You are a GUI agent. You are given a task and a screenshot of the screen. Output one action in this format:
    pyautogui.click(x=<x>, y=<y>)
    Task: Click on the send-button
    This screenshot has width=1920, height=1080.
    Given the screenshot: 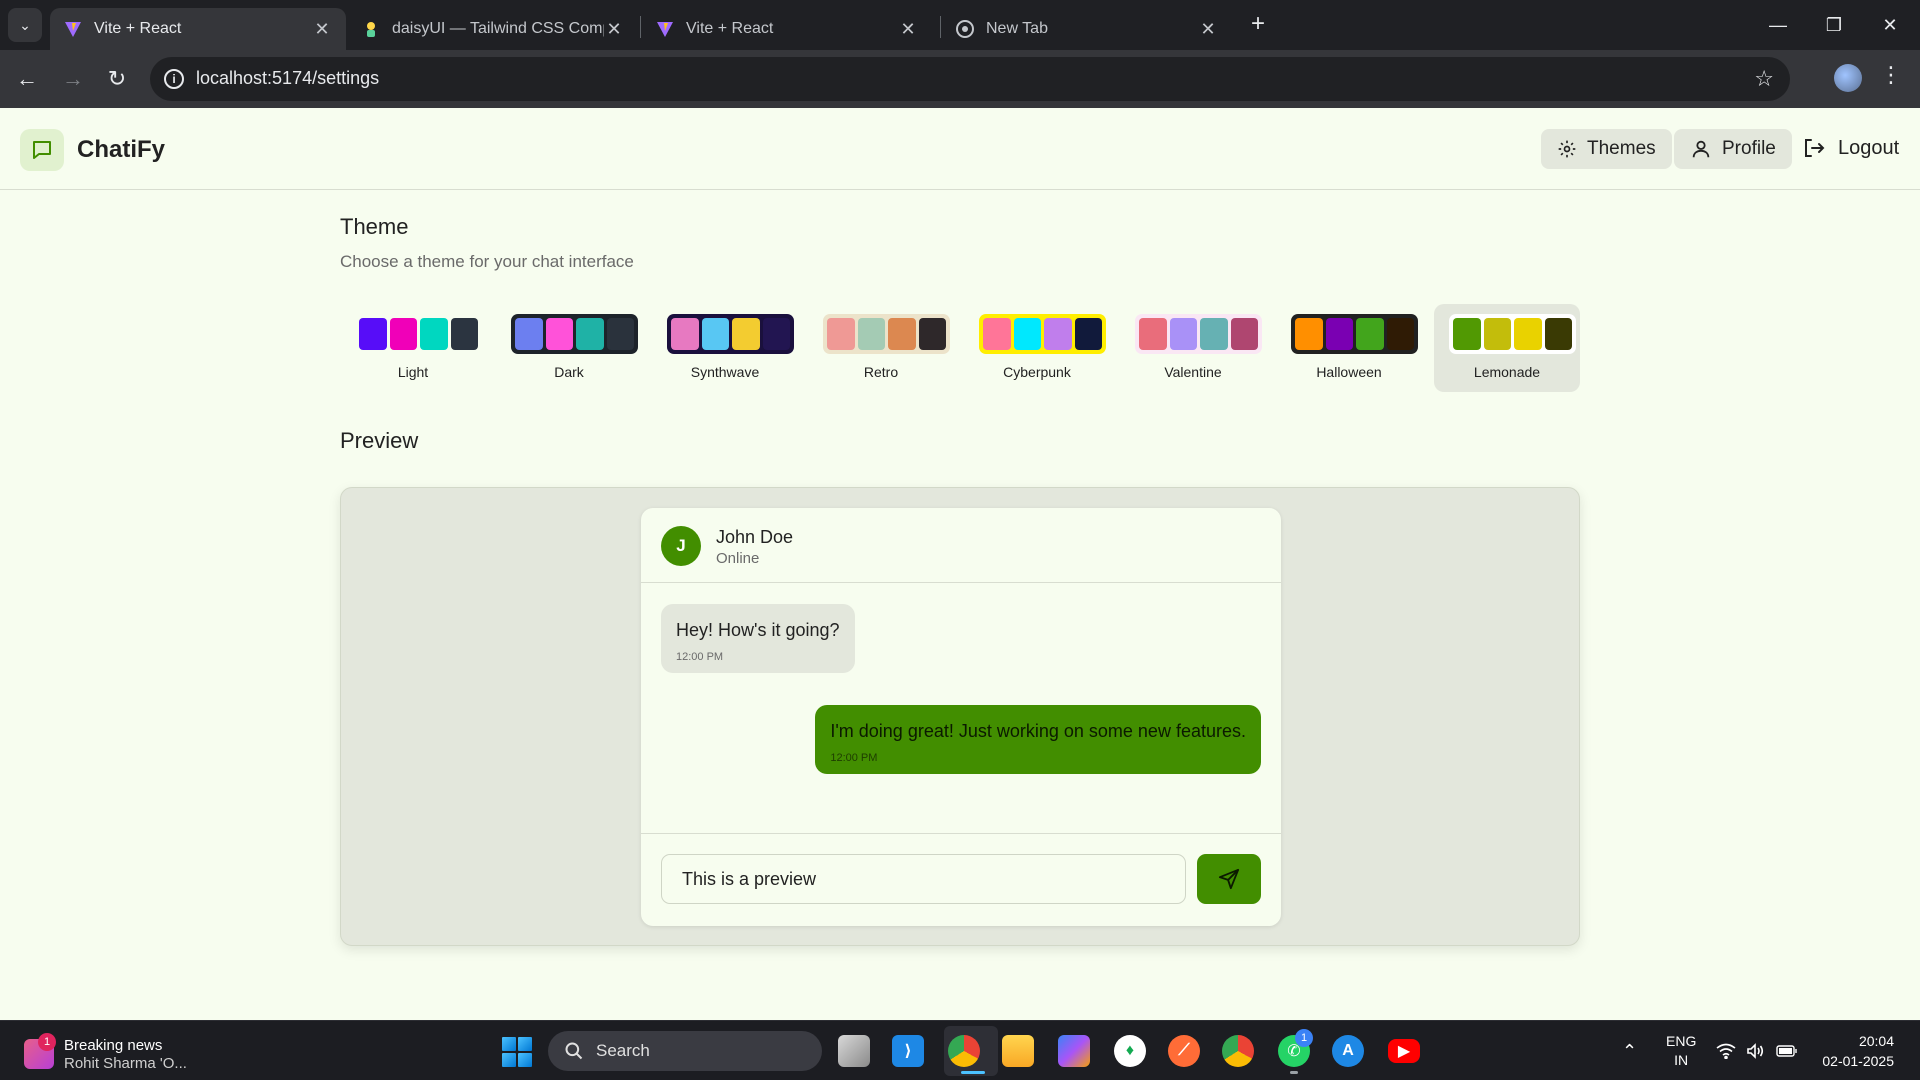 What is the action you would take?
    pyautogui.click(x=1229, y=879)
    